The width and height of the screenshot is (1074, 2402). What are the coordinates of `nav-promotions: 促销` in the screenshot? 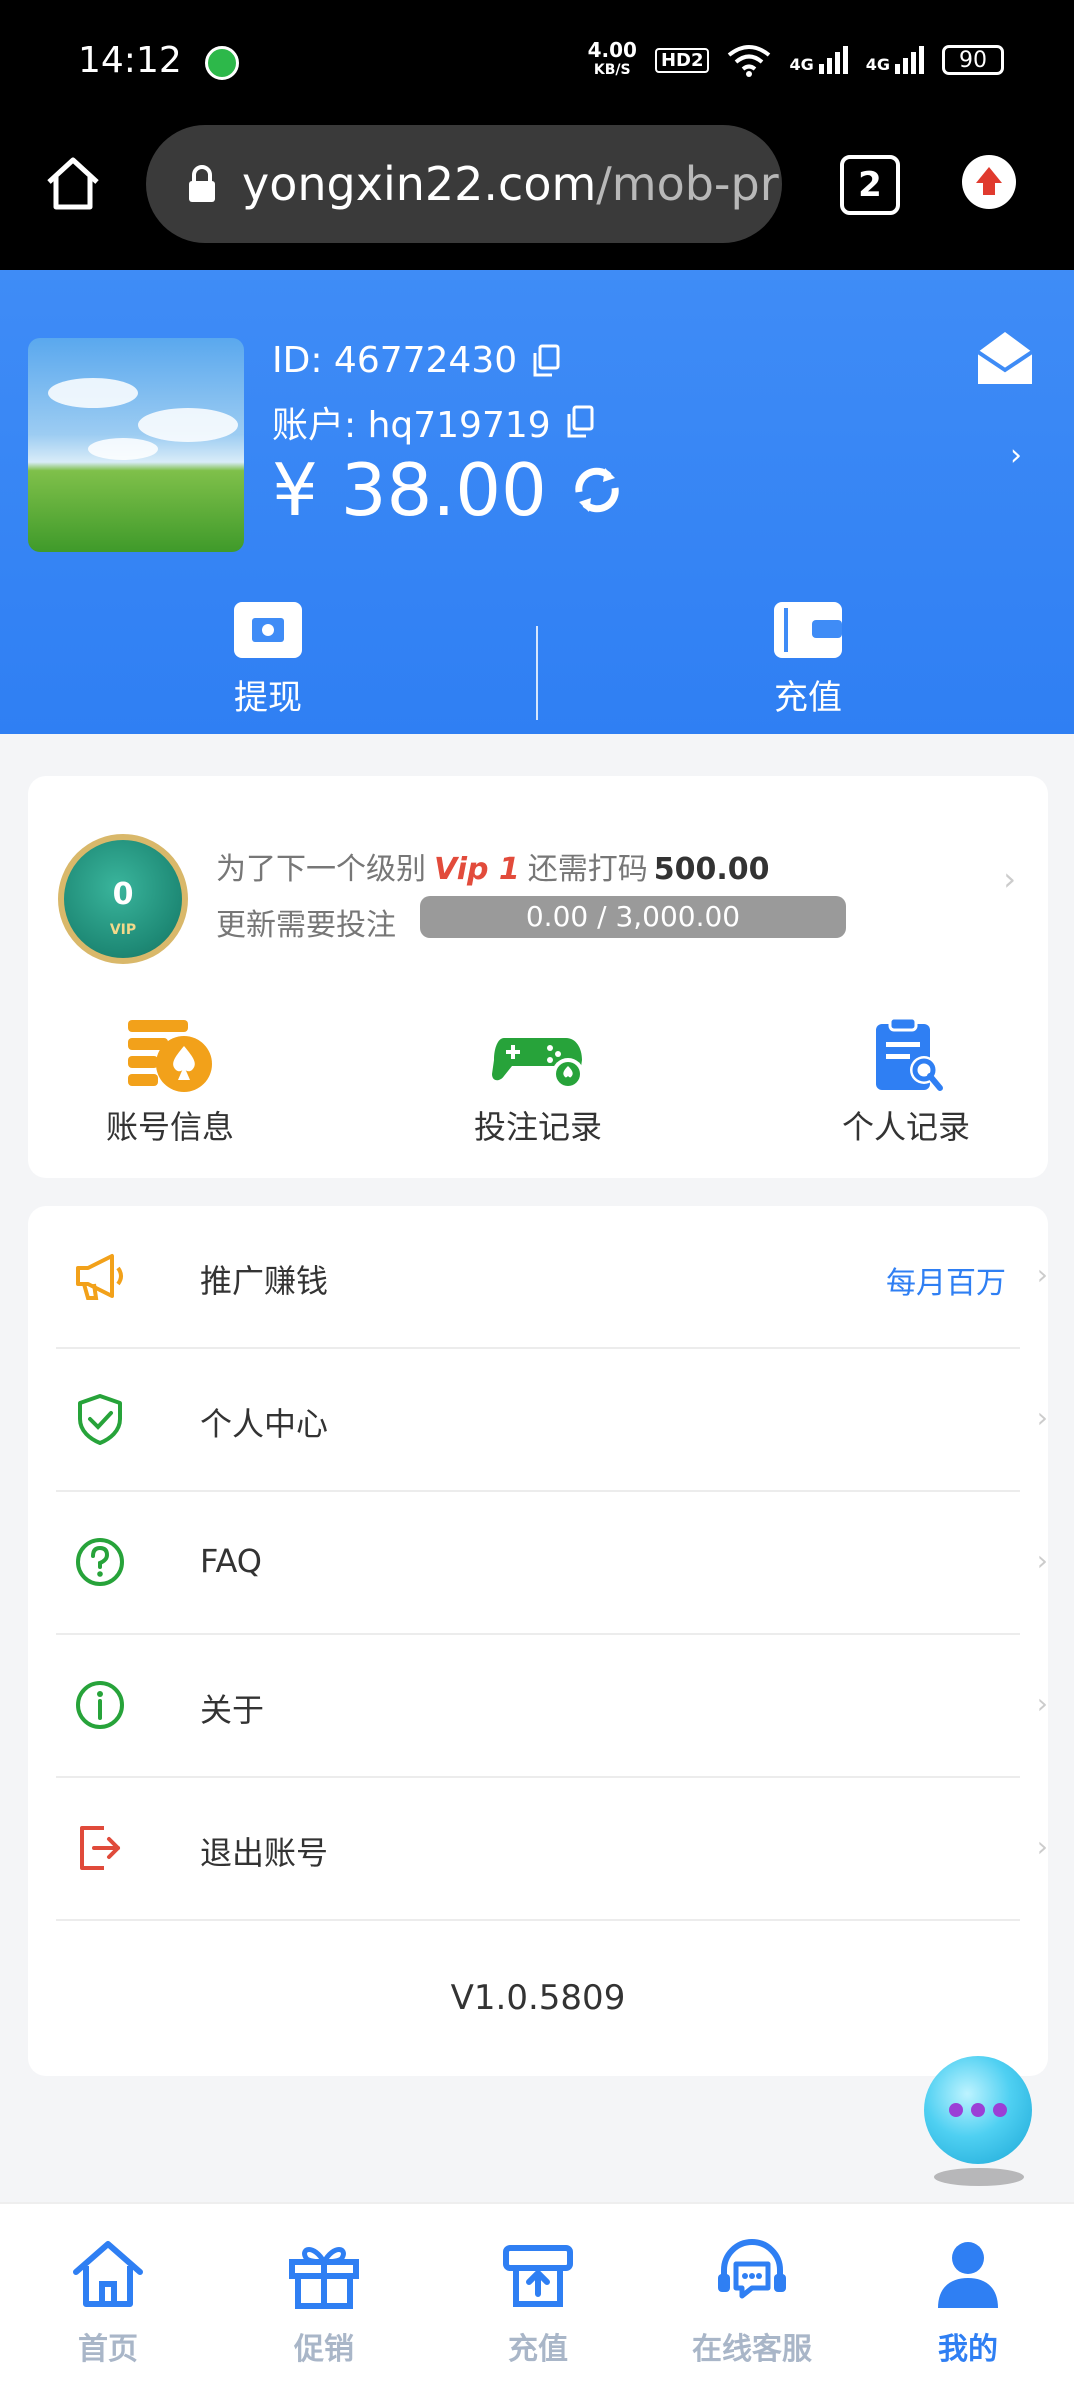 It's located at (324, 2301).